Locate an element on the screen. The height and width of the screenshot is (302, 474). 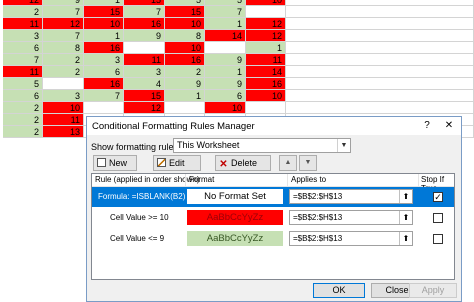
move-up-button: ▲ is located at coordinates (288, 163).